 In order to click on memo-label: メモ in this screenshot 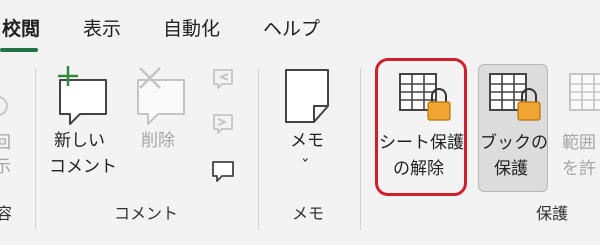, I will do `click(307, 141)`.